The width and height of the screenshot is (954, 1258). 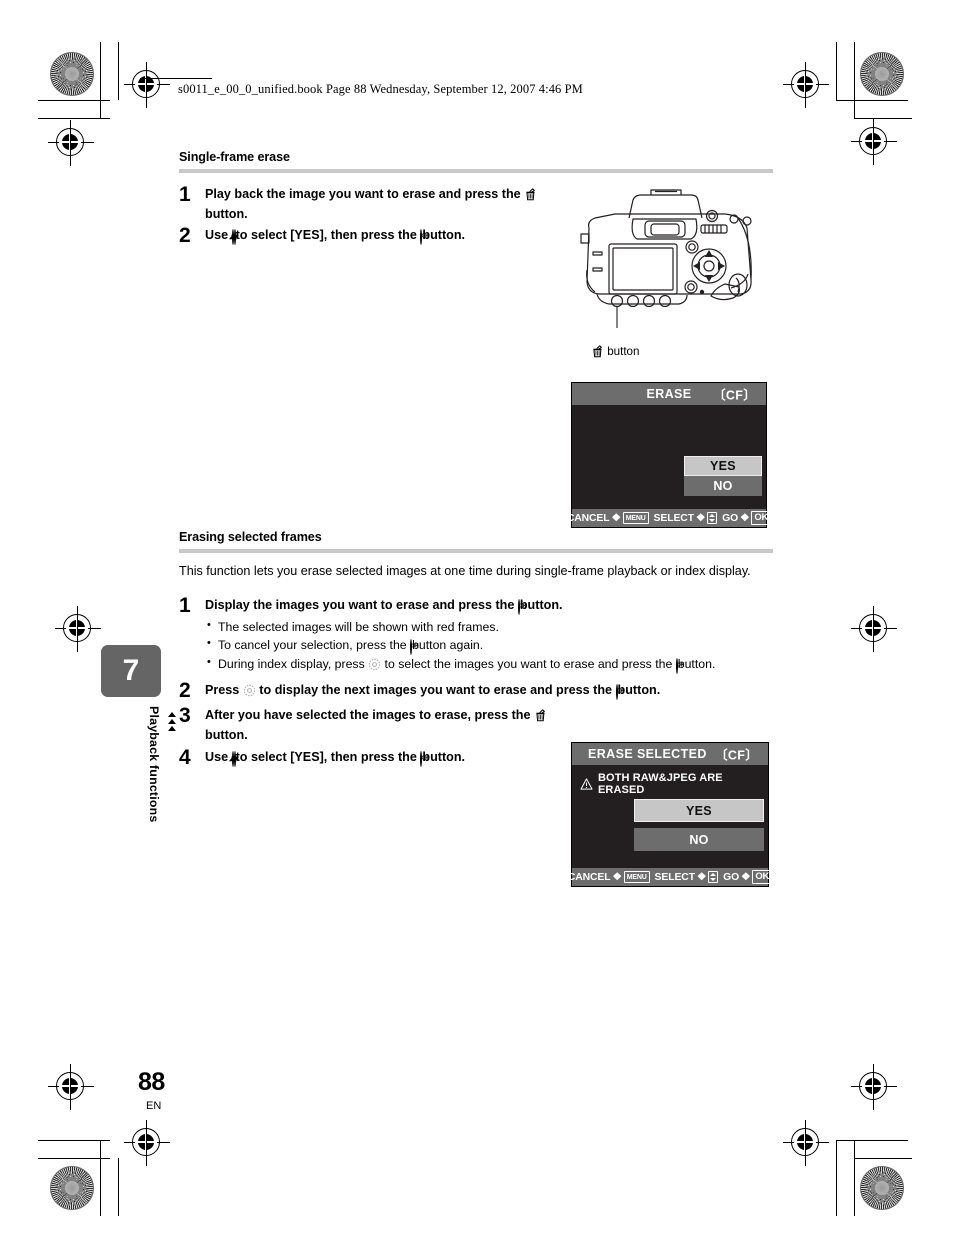 I want to click on registration-mark-top-left-lower, so click(x=71, y=143).